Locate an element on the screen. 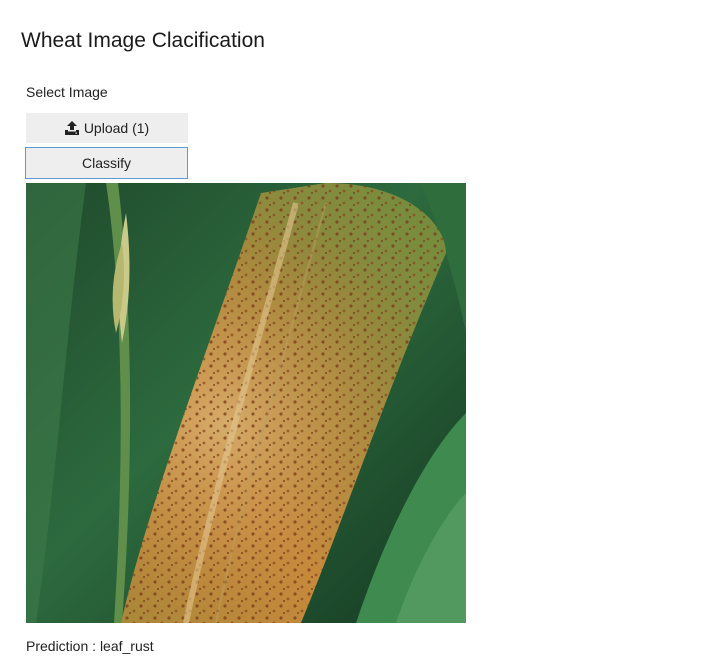 The image size is (706, 657). upload-button: Upload (1) is located at coordinates (107, 128).